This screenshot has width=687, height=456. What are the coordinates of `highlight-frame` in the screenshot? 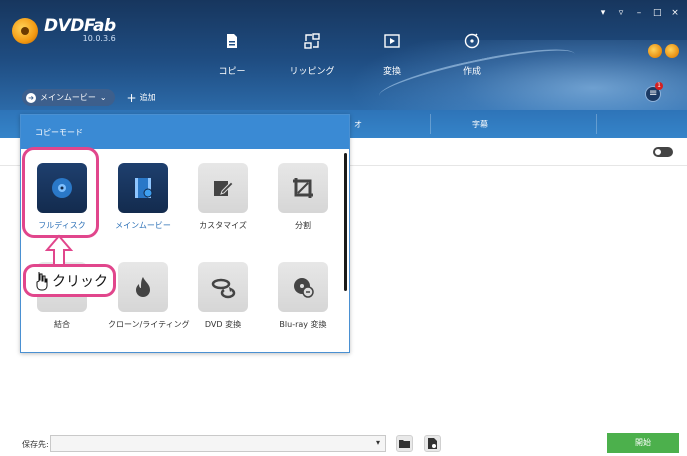 It's located at (60, 192).